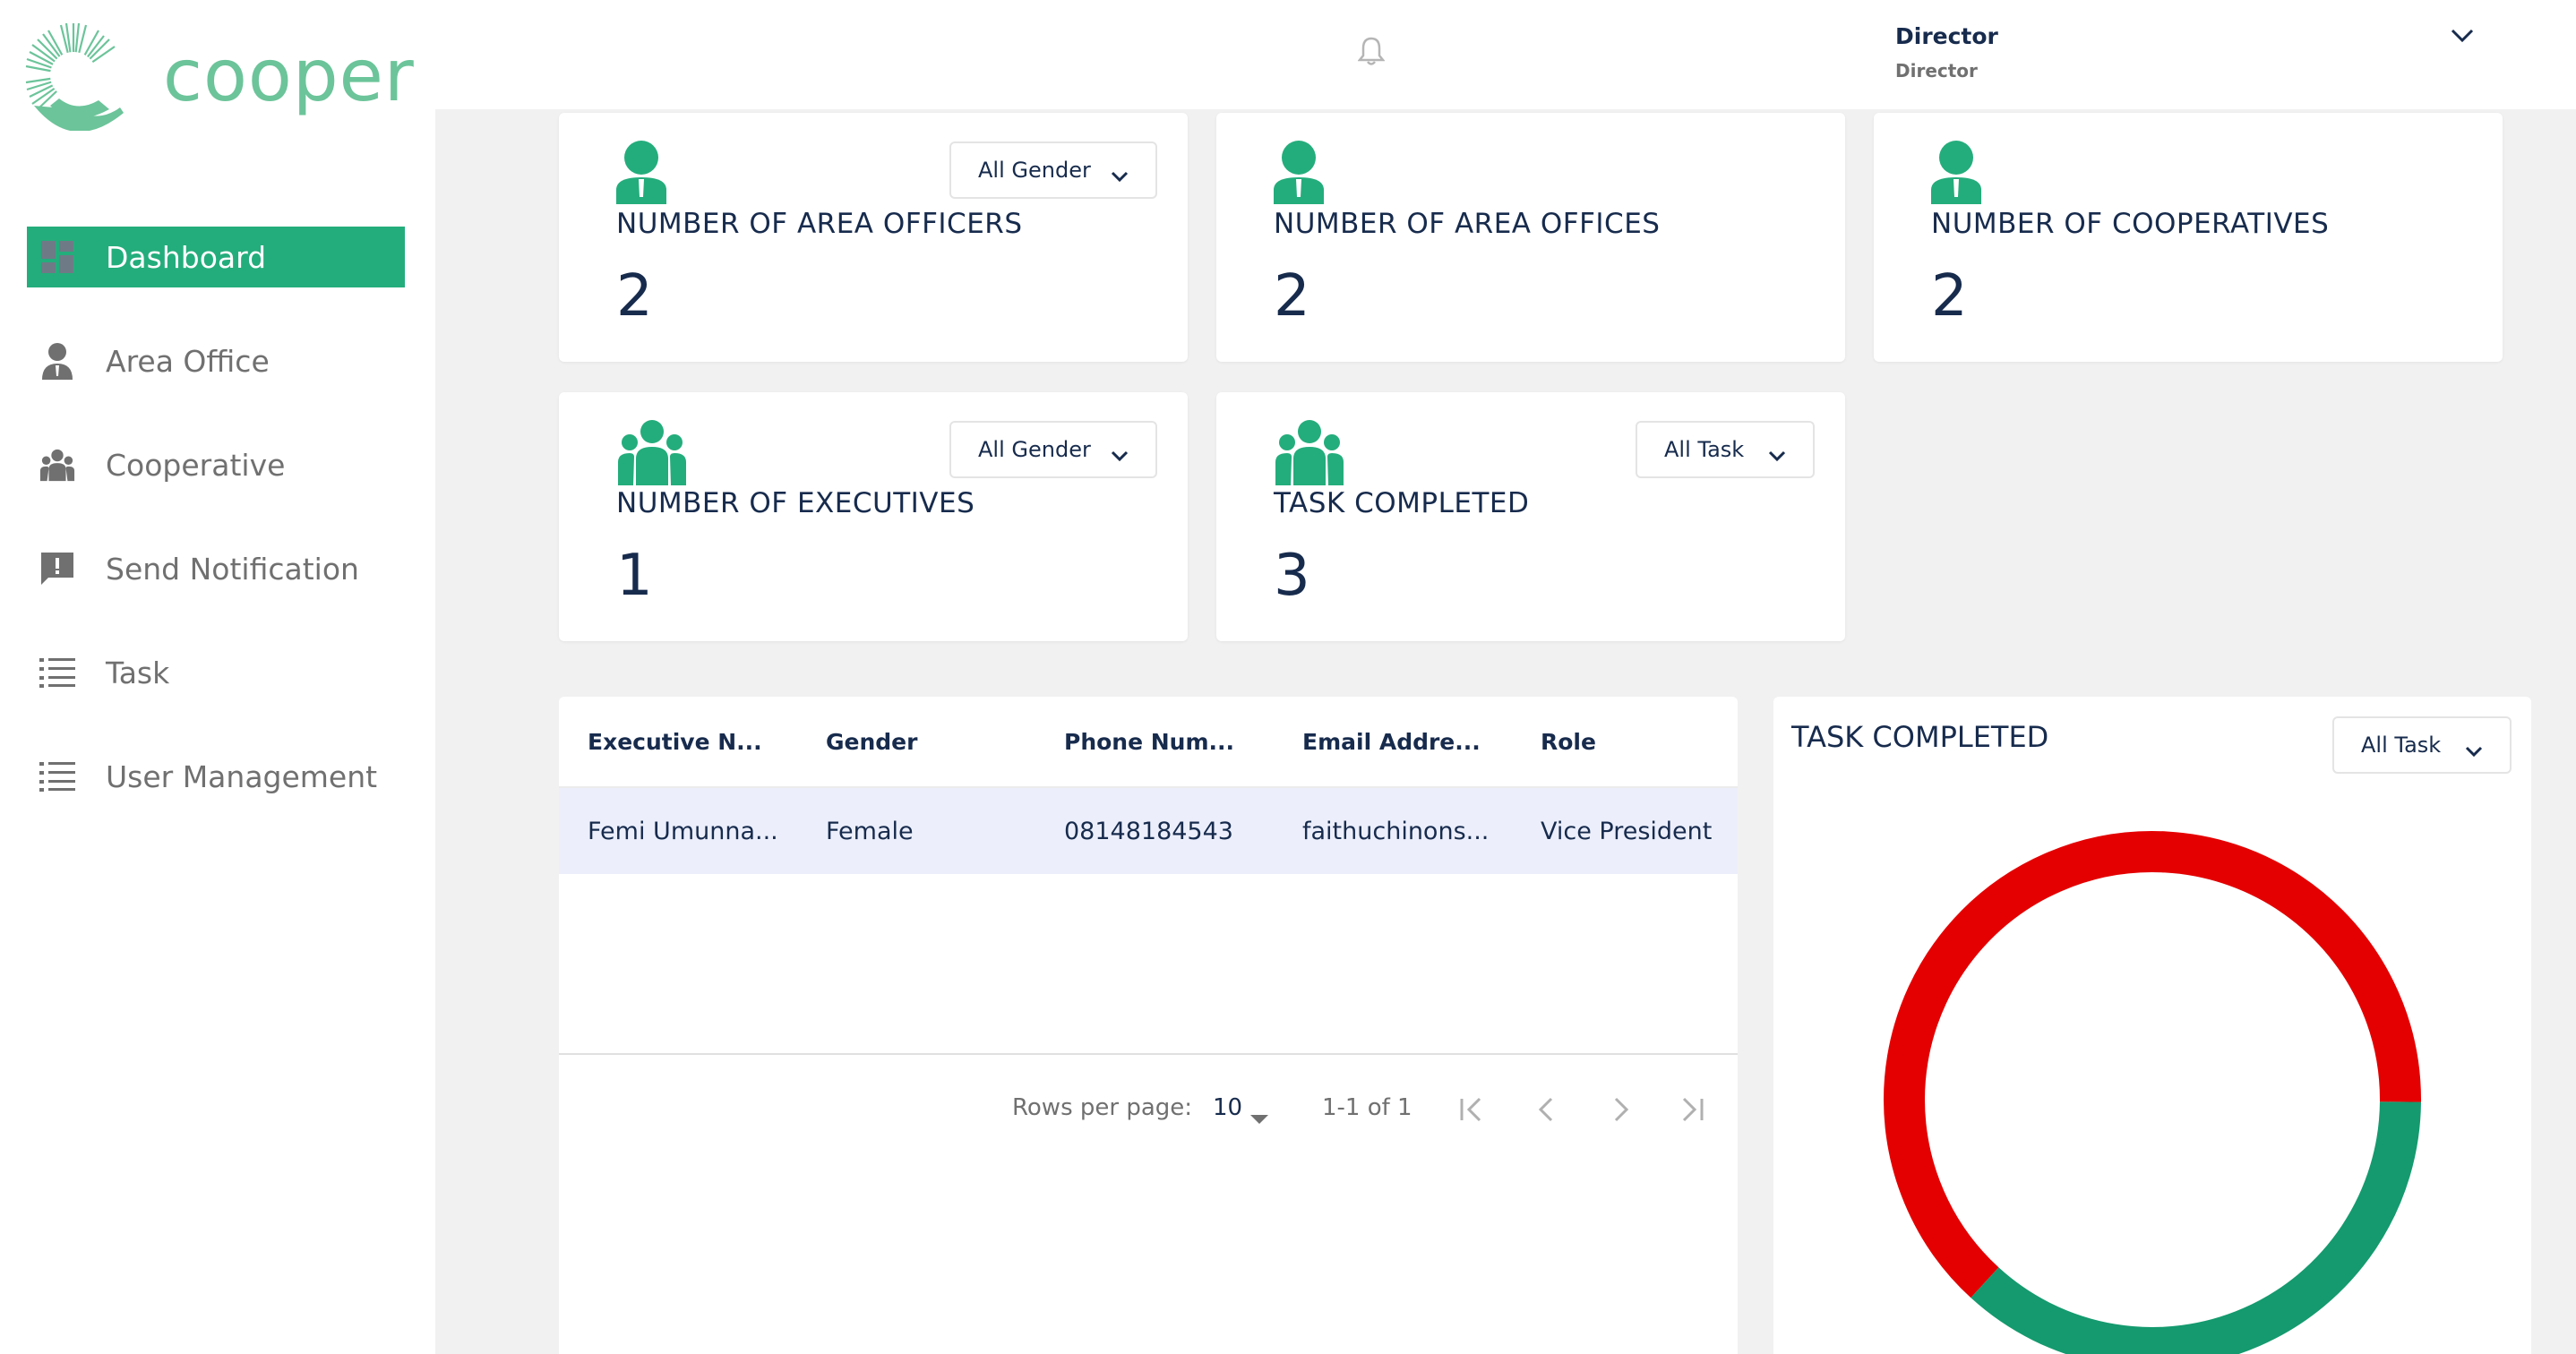 The width and height of the screenshot is (2576, 1354). I want to click on donut-chart, so click(2152, 1092).